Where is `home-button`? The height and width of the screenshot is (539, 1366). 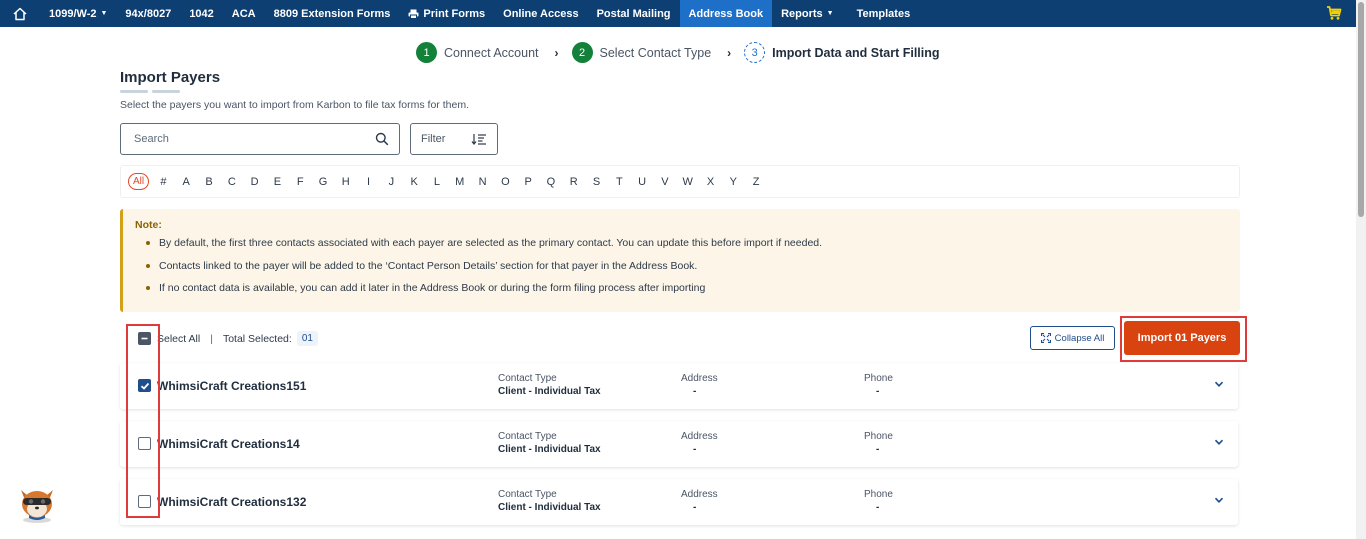
home-button is located at coordinates (20, 13).